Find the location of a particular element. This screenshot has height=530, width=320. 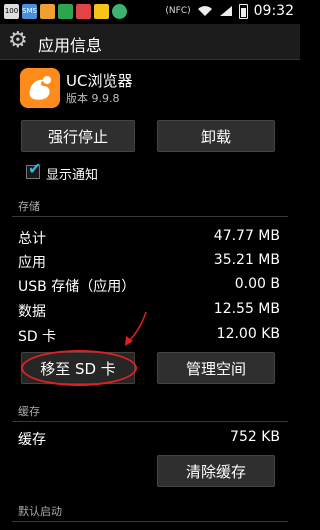

checkmark-icon: ✔ is located at coordinates (35, 168).